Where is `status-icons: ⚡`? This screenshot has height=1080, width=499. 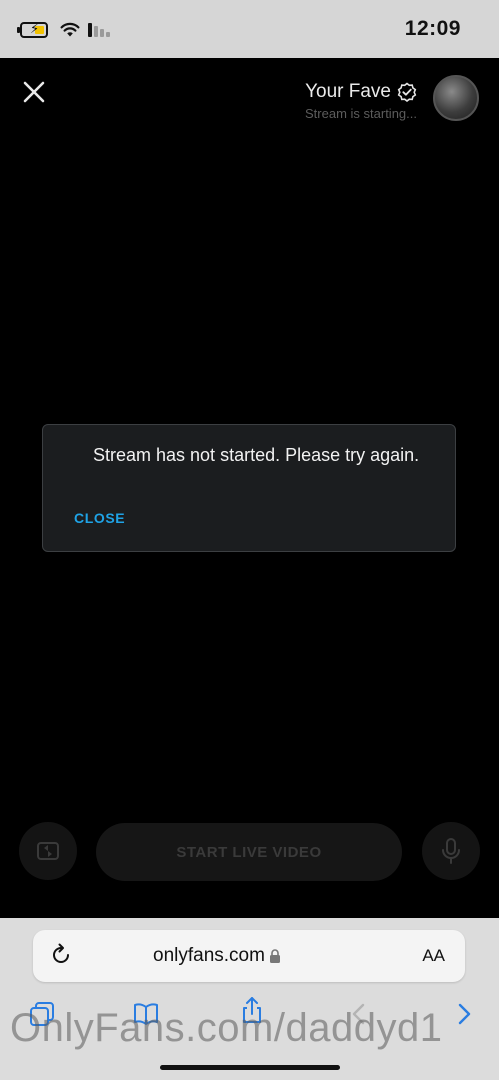 status-icons: ⚡ is located at coordinates (64, 30).